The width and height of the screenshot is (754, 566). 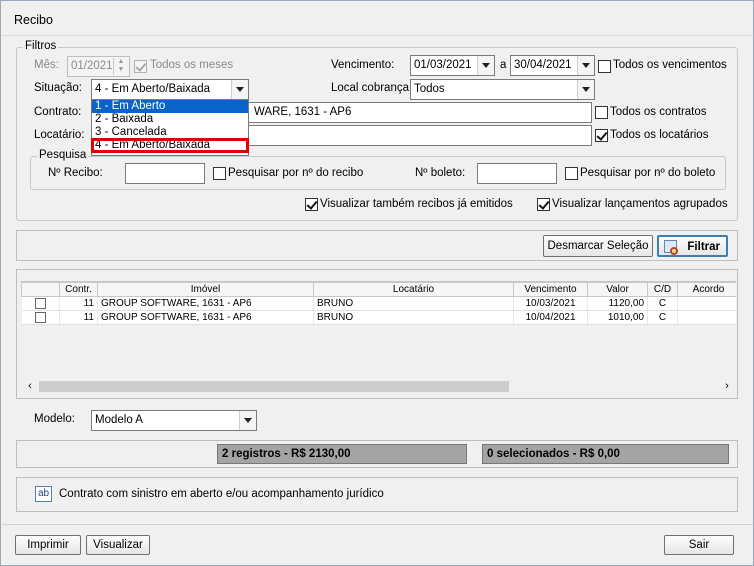 What do you see at coordinates (59, 135) in the screenshot?
I see `locatario-label: Locatário:` at bounding box center [59, 135].